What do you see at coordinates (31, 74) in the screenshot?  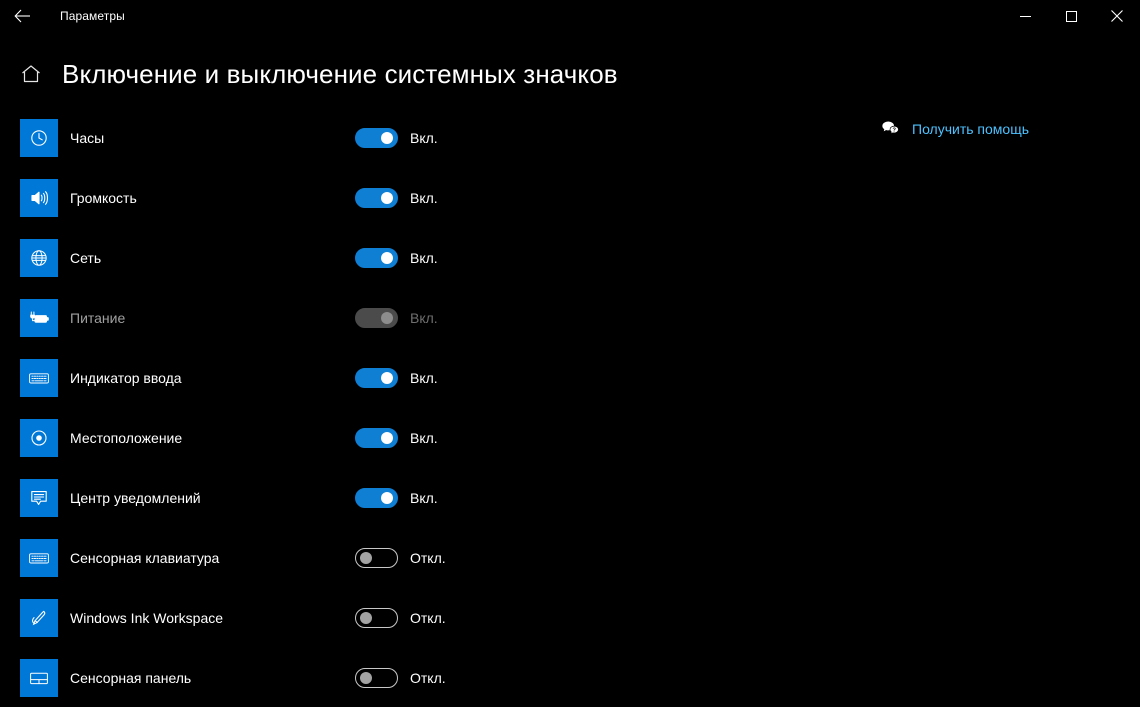 I see `home-icon` at bounding box center [31, 74].